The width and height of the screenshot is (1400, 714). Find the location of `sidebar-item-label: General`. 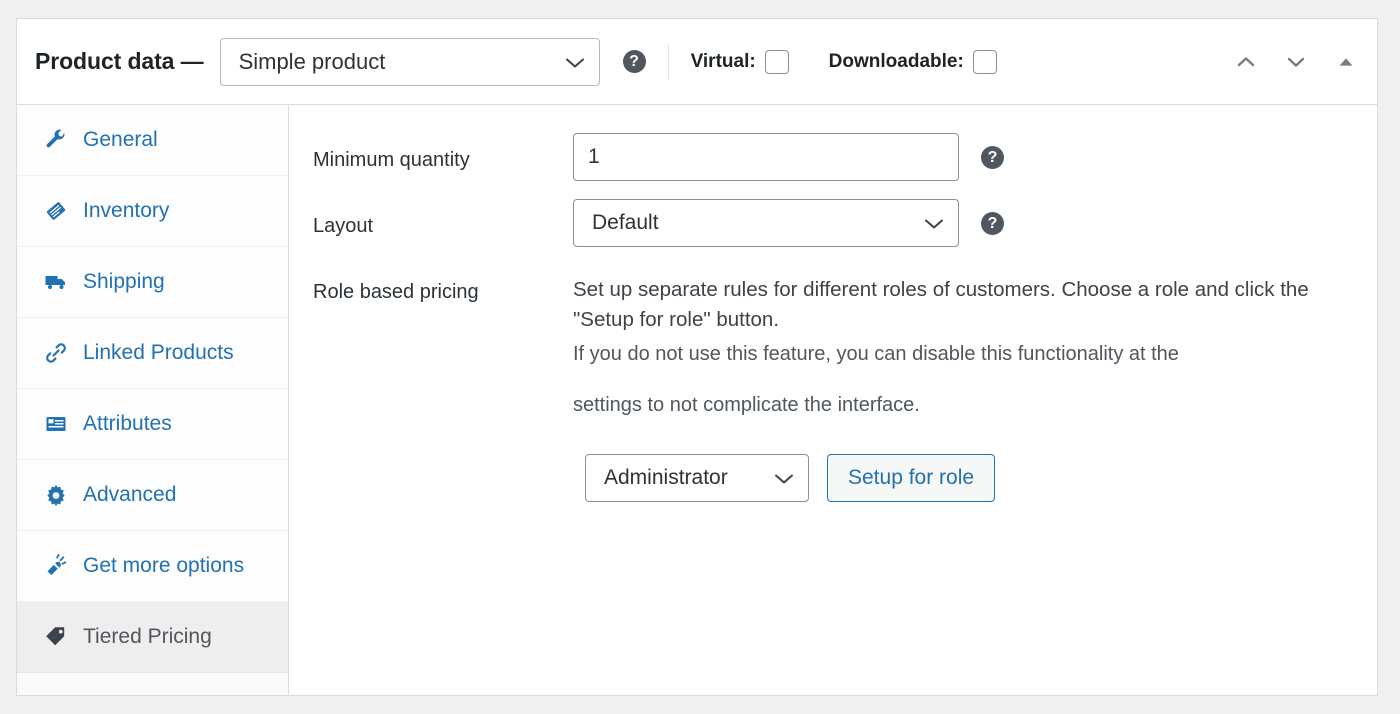

sidebar-item-label: General is located at coordinates (120, 139).